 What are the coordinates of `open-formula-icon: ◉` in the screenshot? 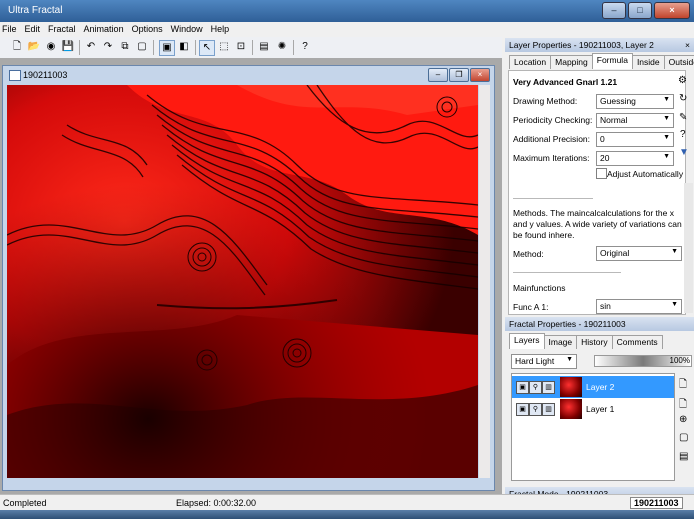 It's located at (51, 47).